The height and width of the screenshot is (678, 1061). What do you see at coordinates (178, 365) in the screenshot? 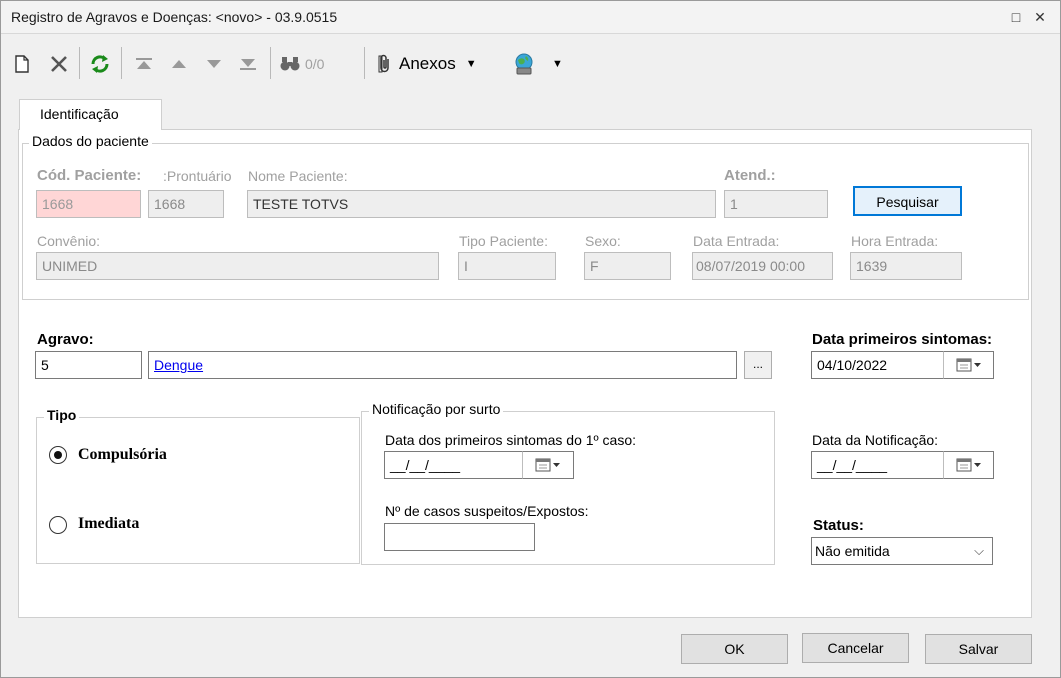
I see `agravo-name-link: Dengue` at bounding box center [178, 365].